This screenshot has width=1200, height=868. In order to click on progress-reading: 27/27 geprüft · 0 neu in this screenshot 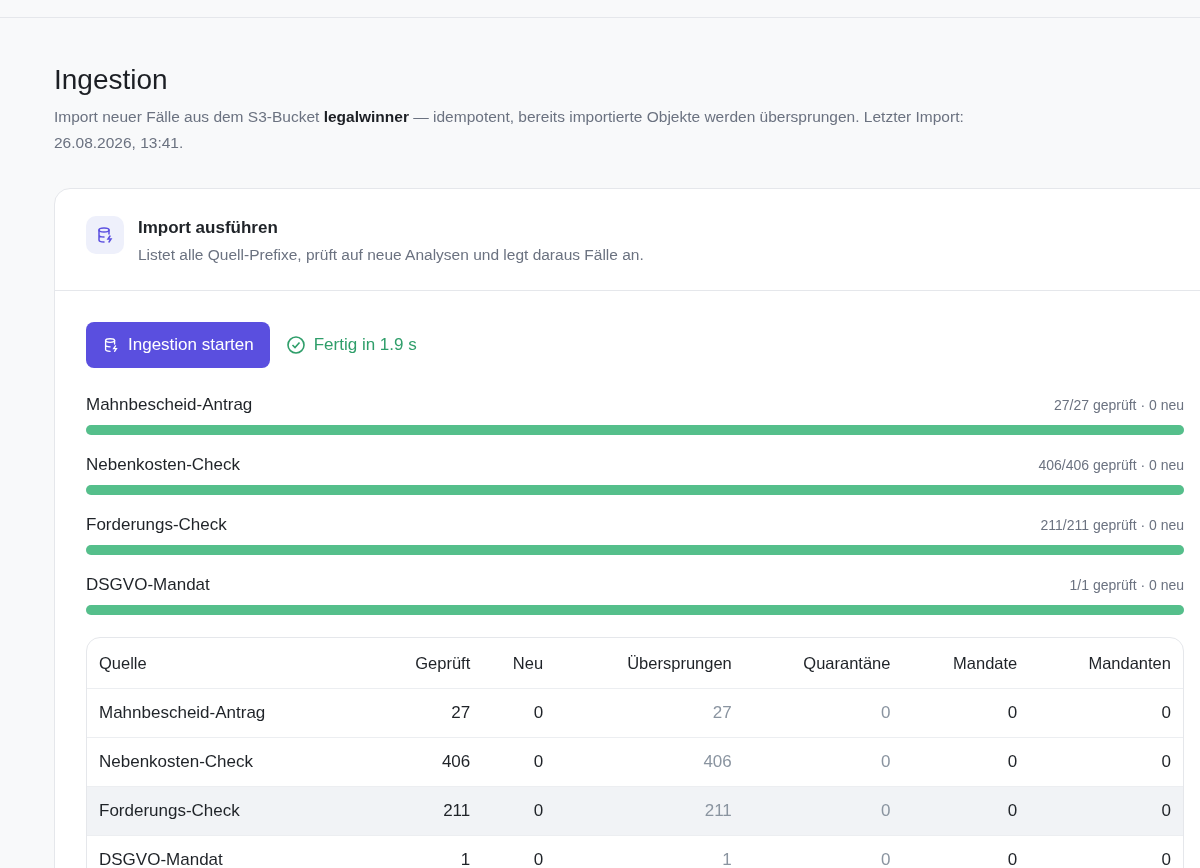, I will do `click(1119, 405)`.